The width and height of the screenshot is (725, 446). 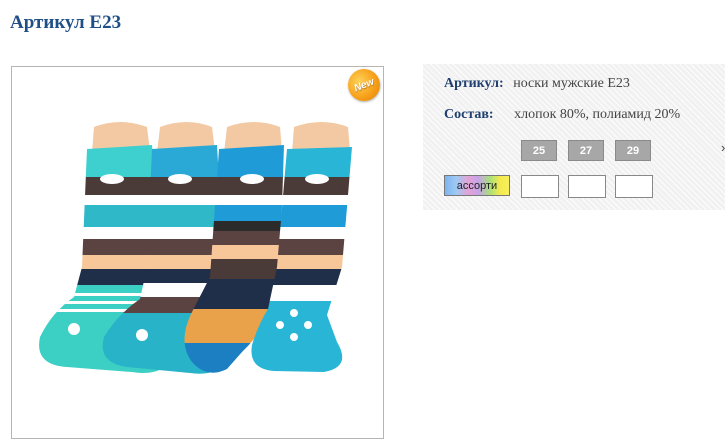 What do you see at coordinates (571, 83) in the screenshot?
I see `article-value: носки мужские E23` at bounding box center [571, 83].